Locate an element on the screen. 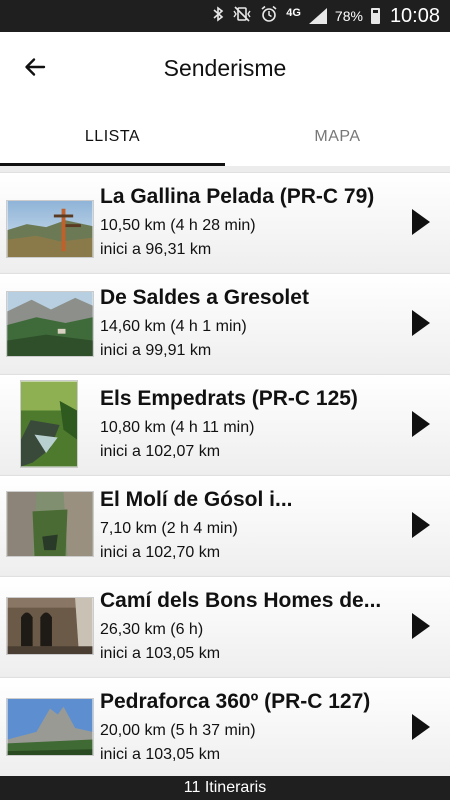 This screenshot has height=800, width=450. page-title: Senderisme is located at coordinates (225, 68).